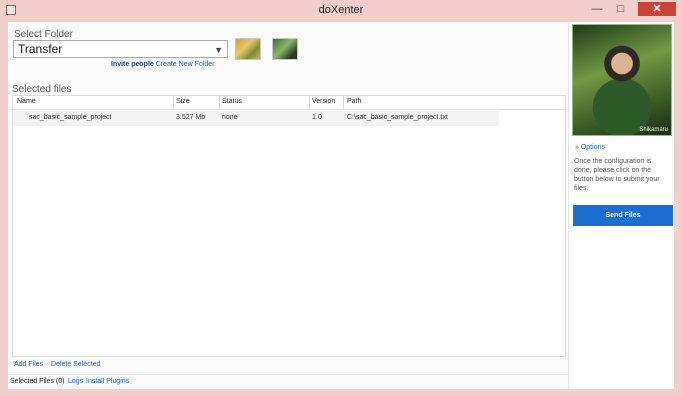 The width and height of the screenshot is (682, 396). I want to click on folder-dropdown: Transfer ▼, so click(120, 49).